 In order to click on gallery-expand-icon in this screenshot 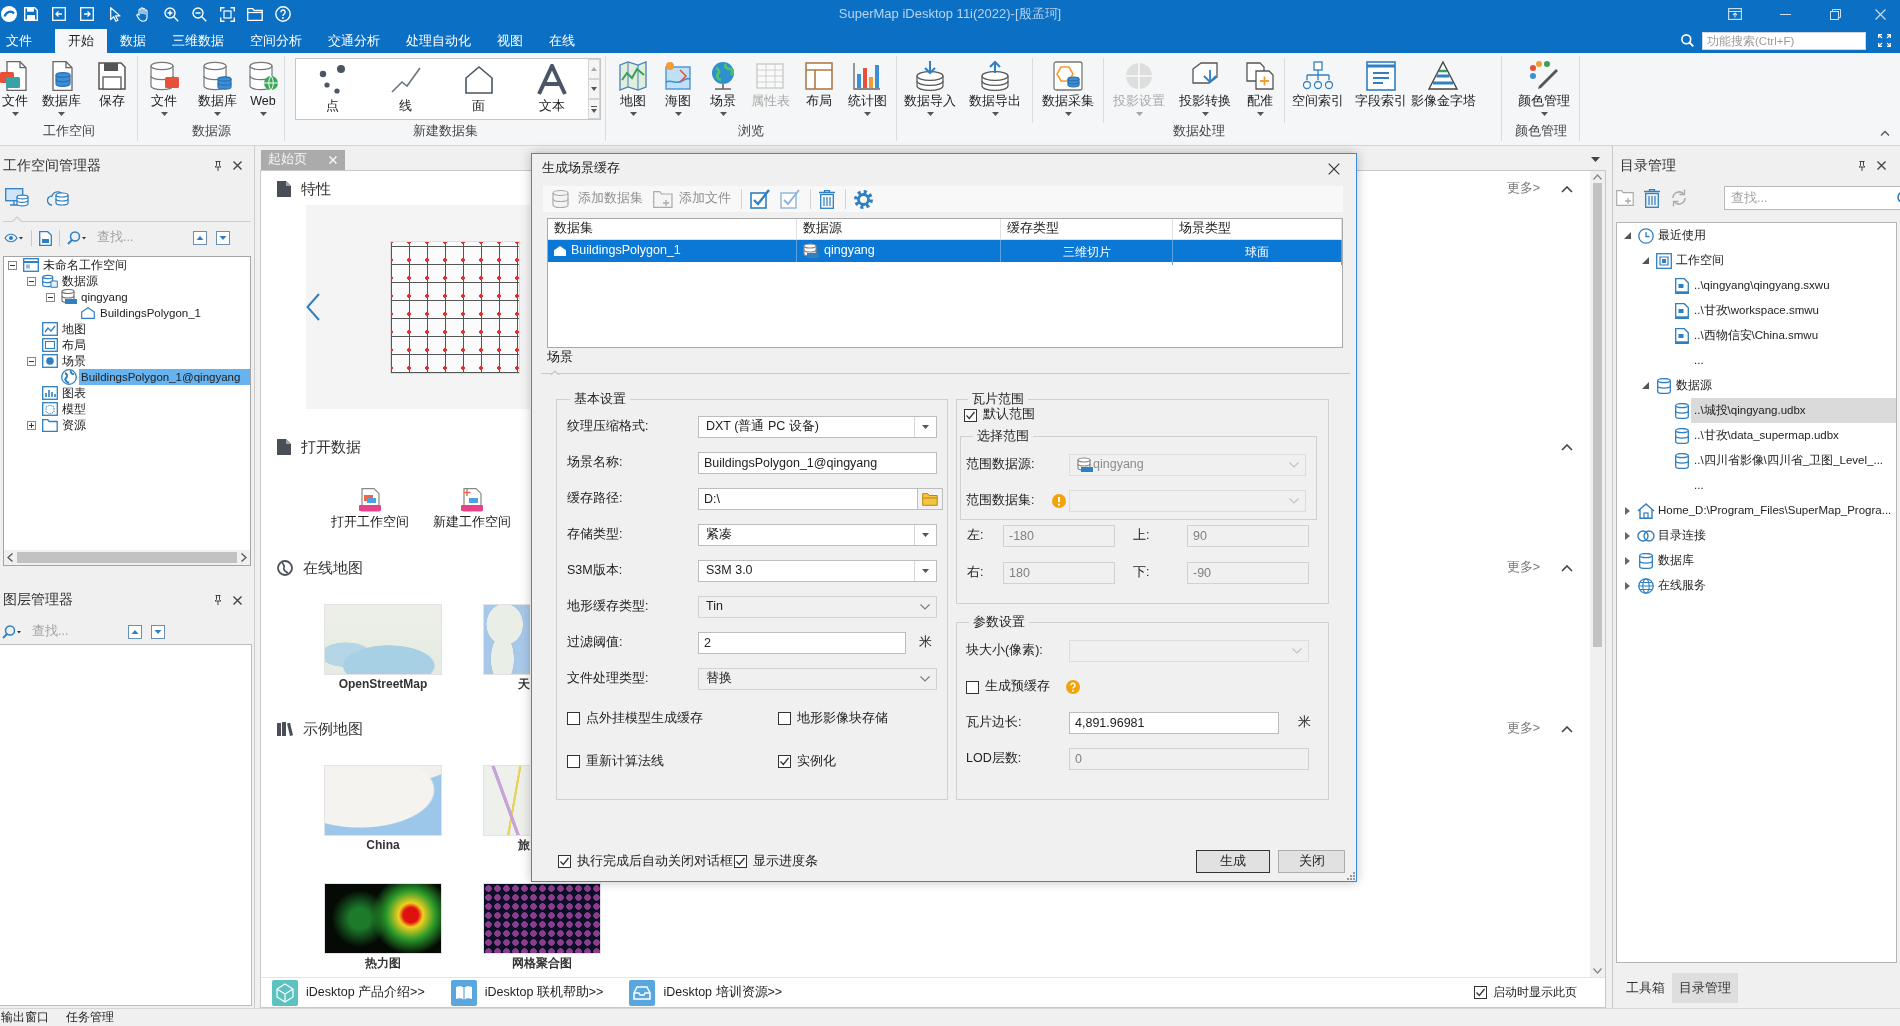, I will do `click(594, 109)`.